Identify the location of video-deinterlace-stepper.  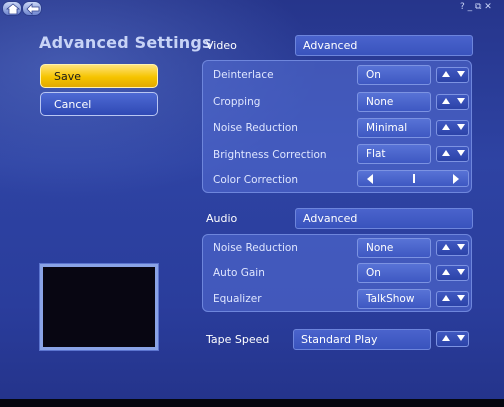
(452, 75).